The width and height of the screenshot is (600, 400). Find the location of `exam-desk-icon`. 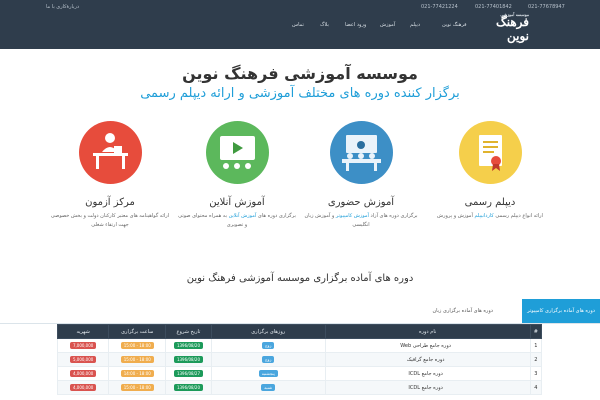

exam-desk-icon is located at coordinates (110, 152).